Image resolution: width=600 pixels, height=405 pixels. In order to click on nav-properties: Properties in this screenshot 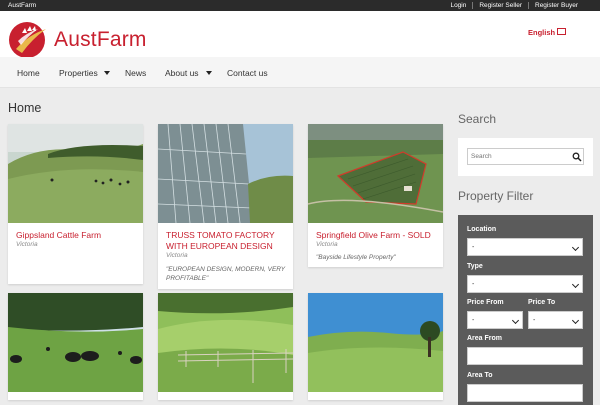, I will do `click(78, 73)`.